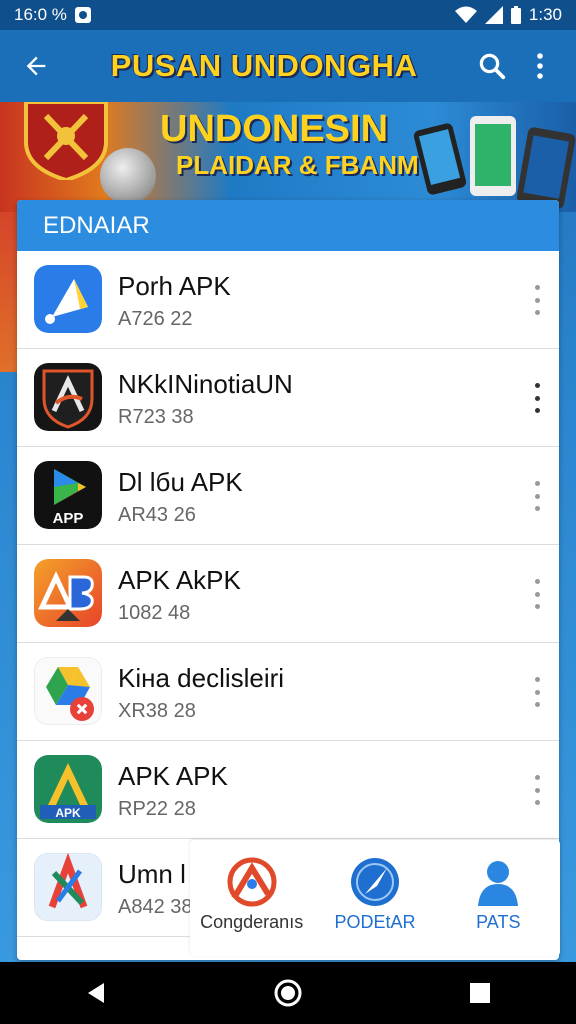 The width and height of the screenshot is (576, 1024). Describe the element at coordinates (128, 176) in the screenshot. I see `coin-icon` at that location.